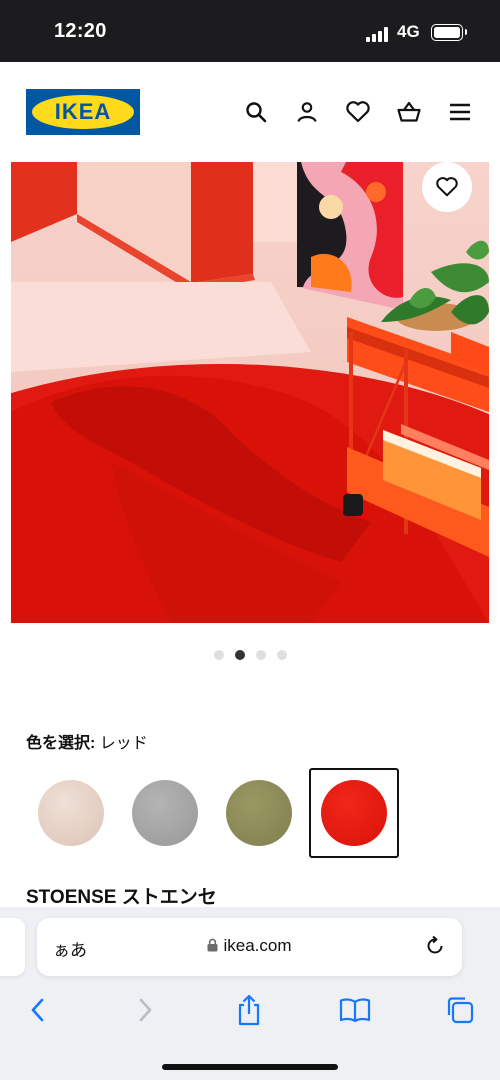  I want to click on color-swatch-red, so click(354, 813).